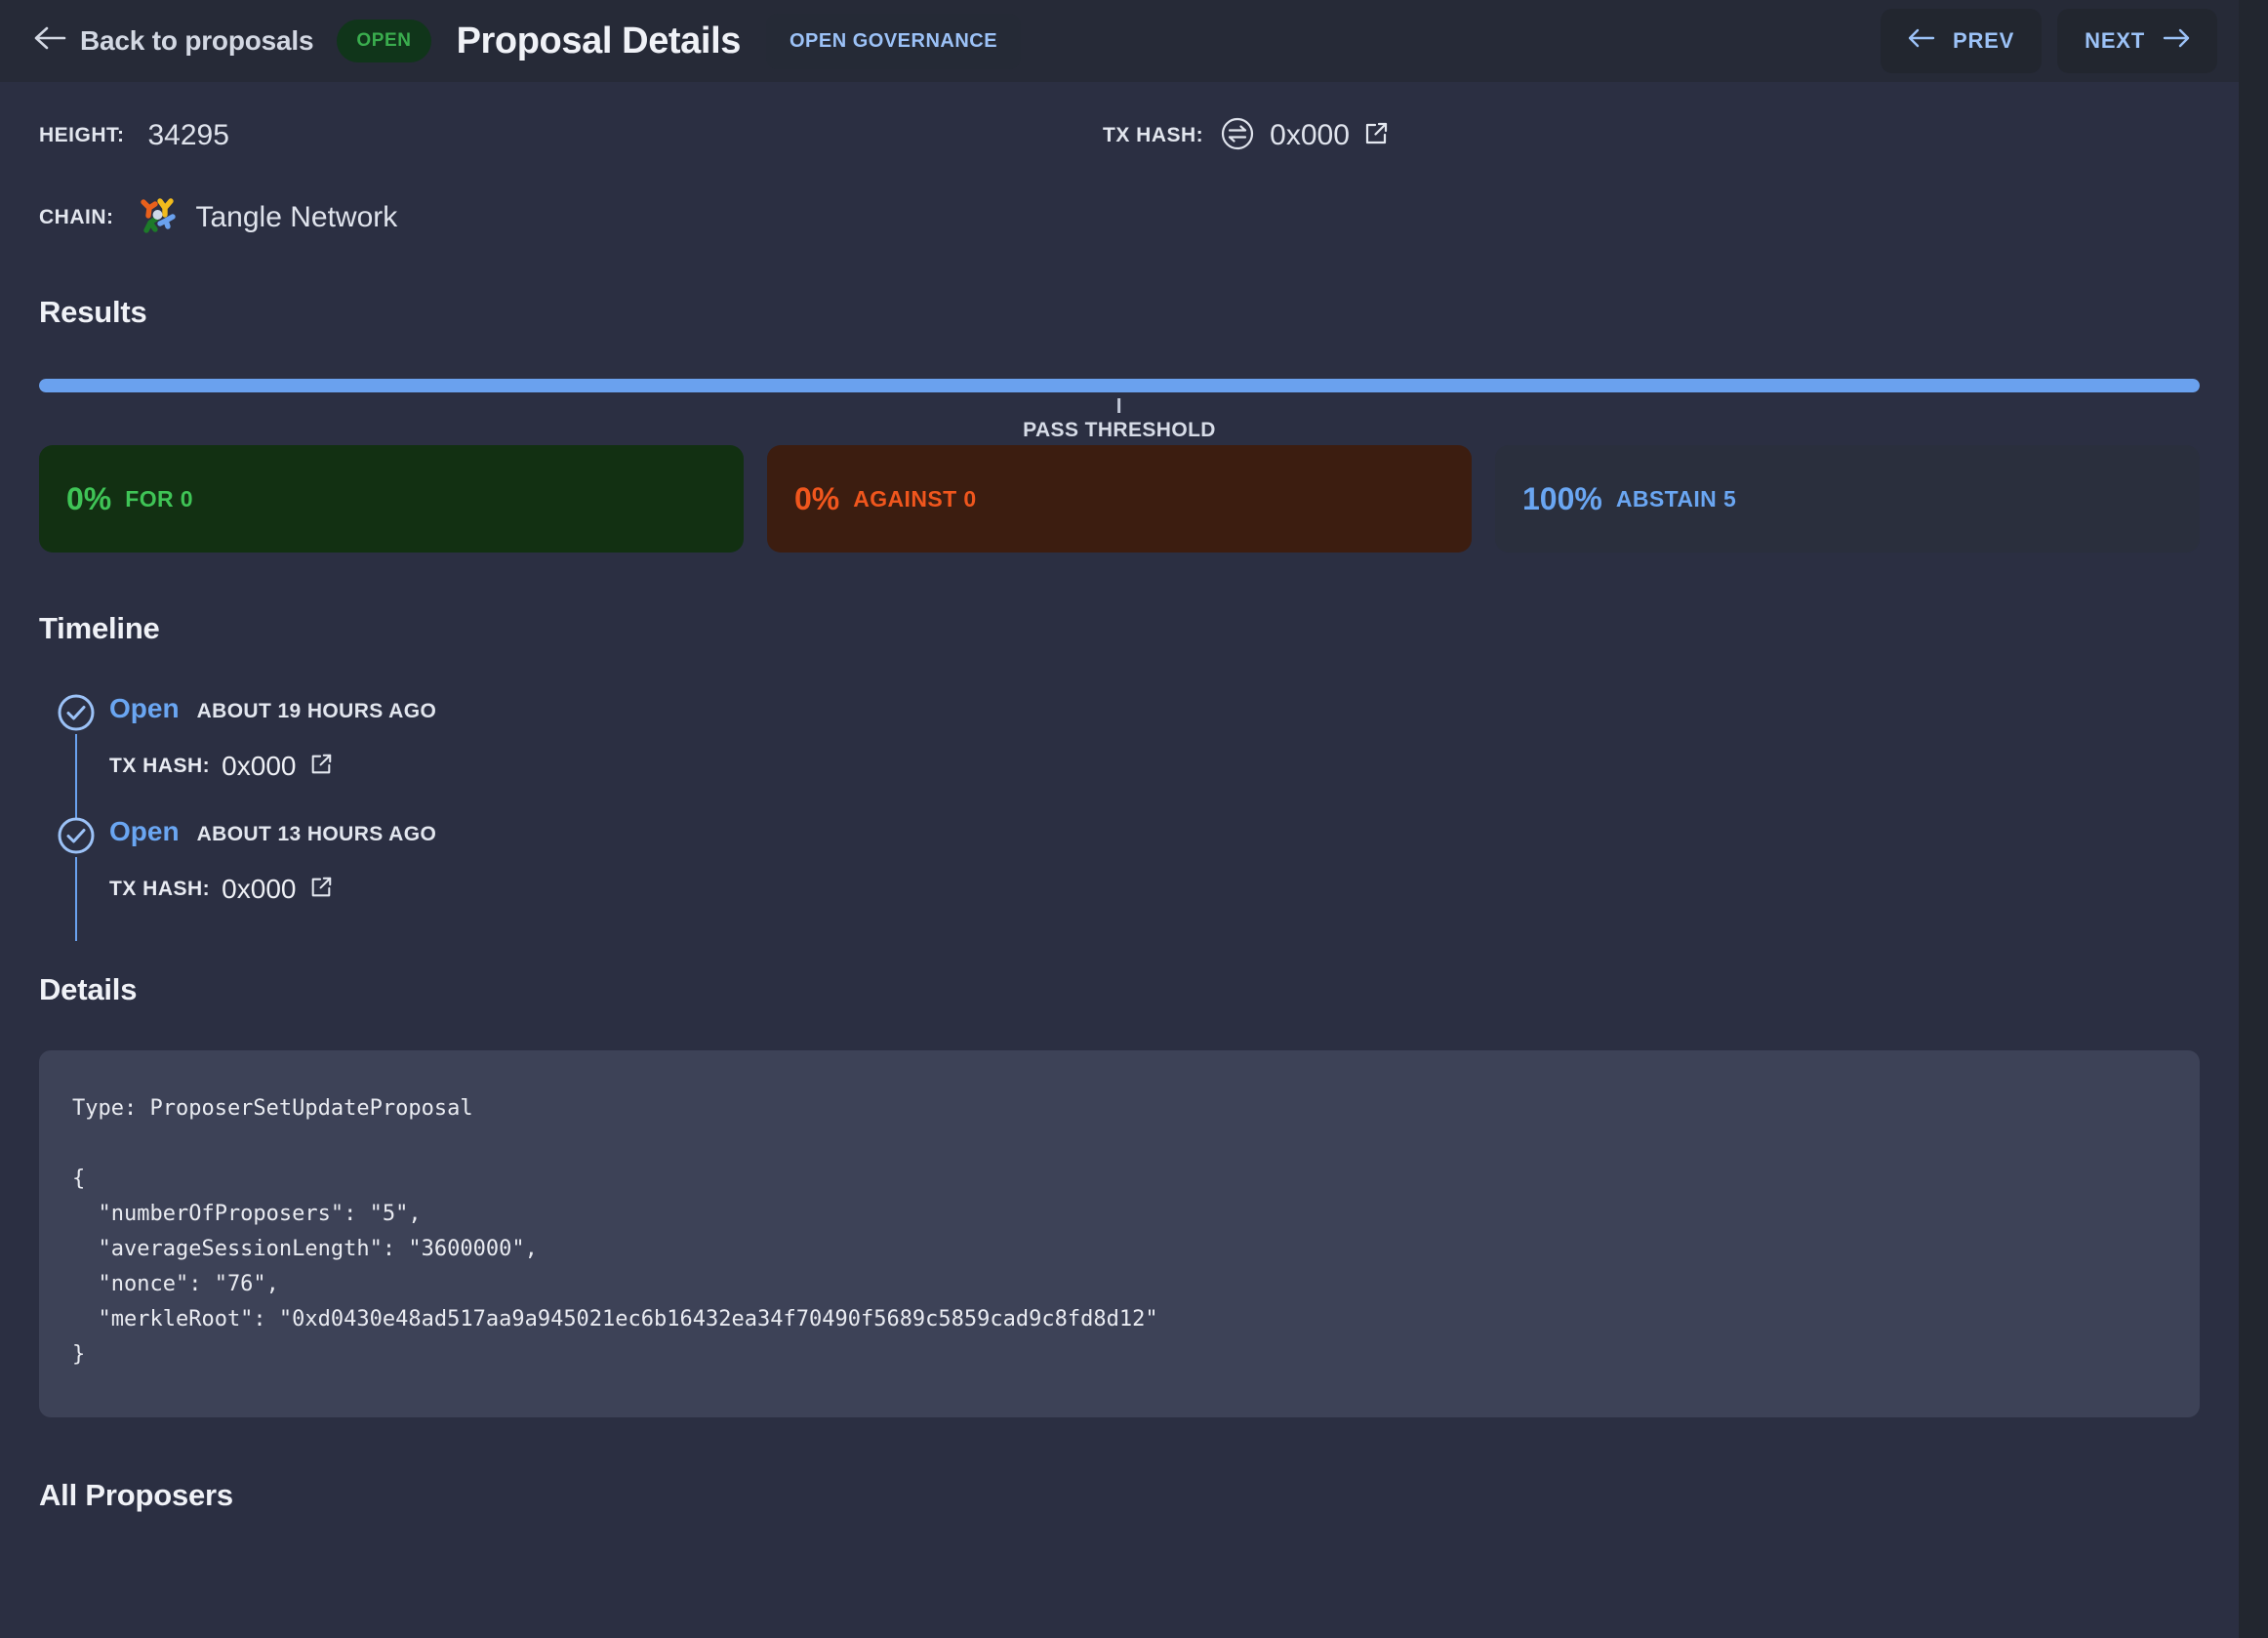  I want to click on height-group: HEIGHT: 34295, so click(571, 135).